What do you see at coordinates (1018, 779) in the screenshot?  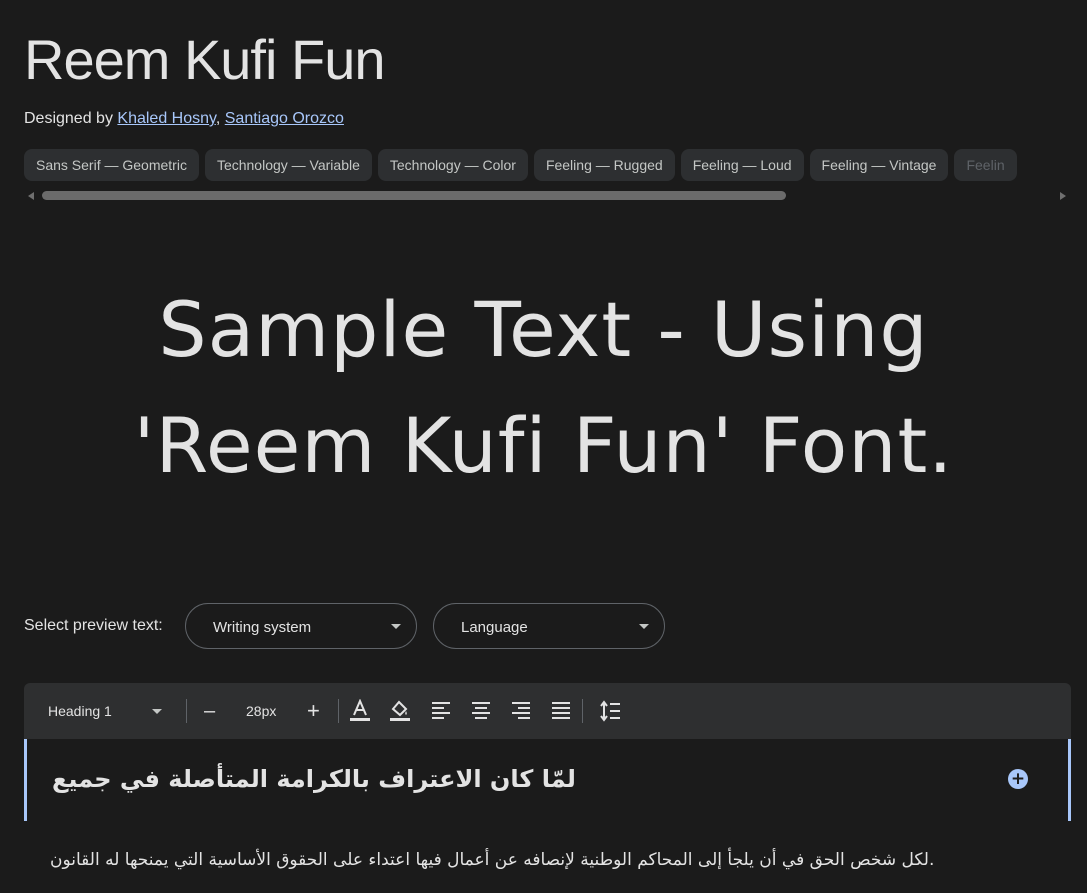 I see `add-block-icon: +` at bounding box center [1018, 779].